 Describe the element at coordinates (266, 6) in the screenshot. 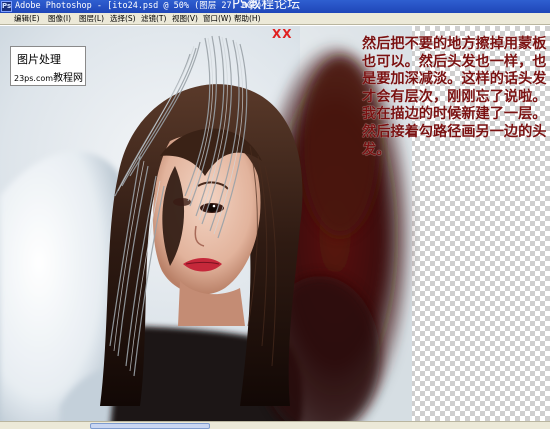

I see `site-watermark: PS教程论坛` at that location.